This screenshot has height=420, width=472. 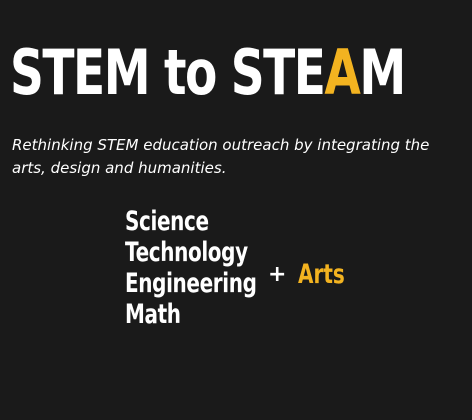 I want to click on headline-accent-letter: A, so click(x=342, y=72).